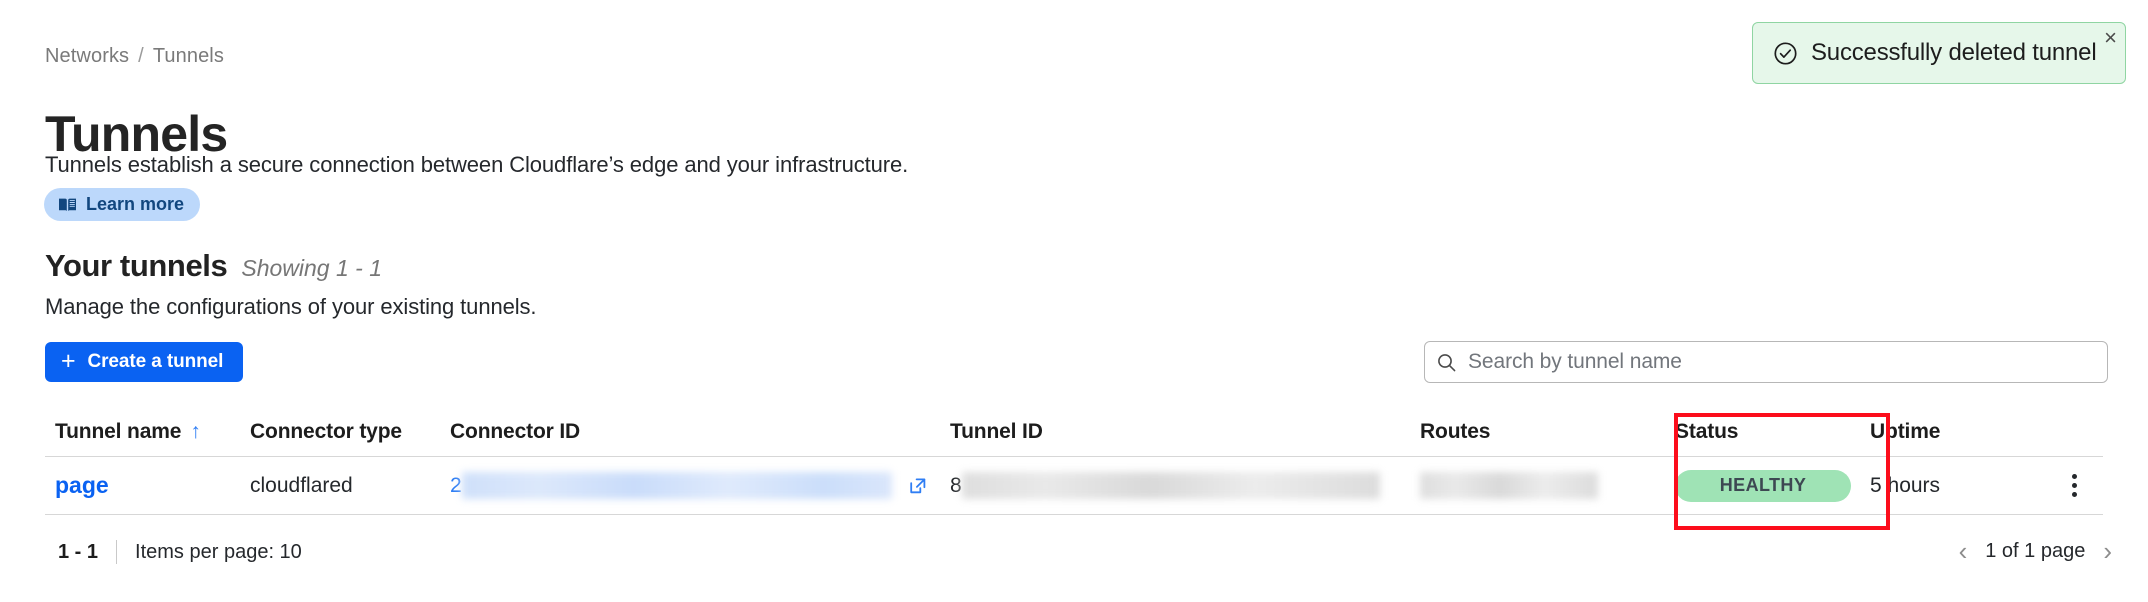 This screenshot has height=602, width=2148. What do you see at coordinates (301, 485) in the screenshot?
I see `cell-connector-type: cloudflared` at bounding box center [301, 485].